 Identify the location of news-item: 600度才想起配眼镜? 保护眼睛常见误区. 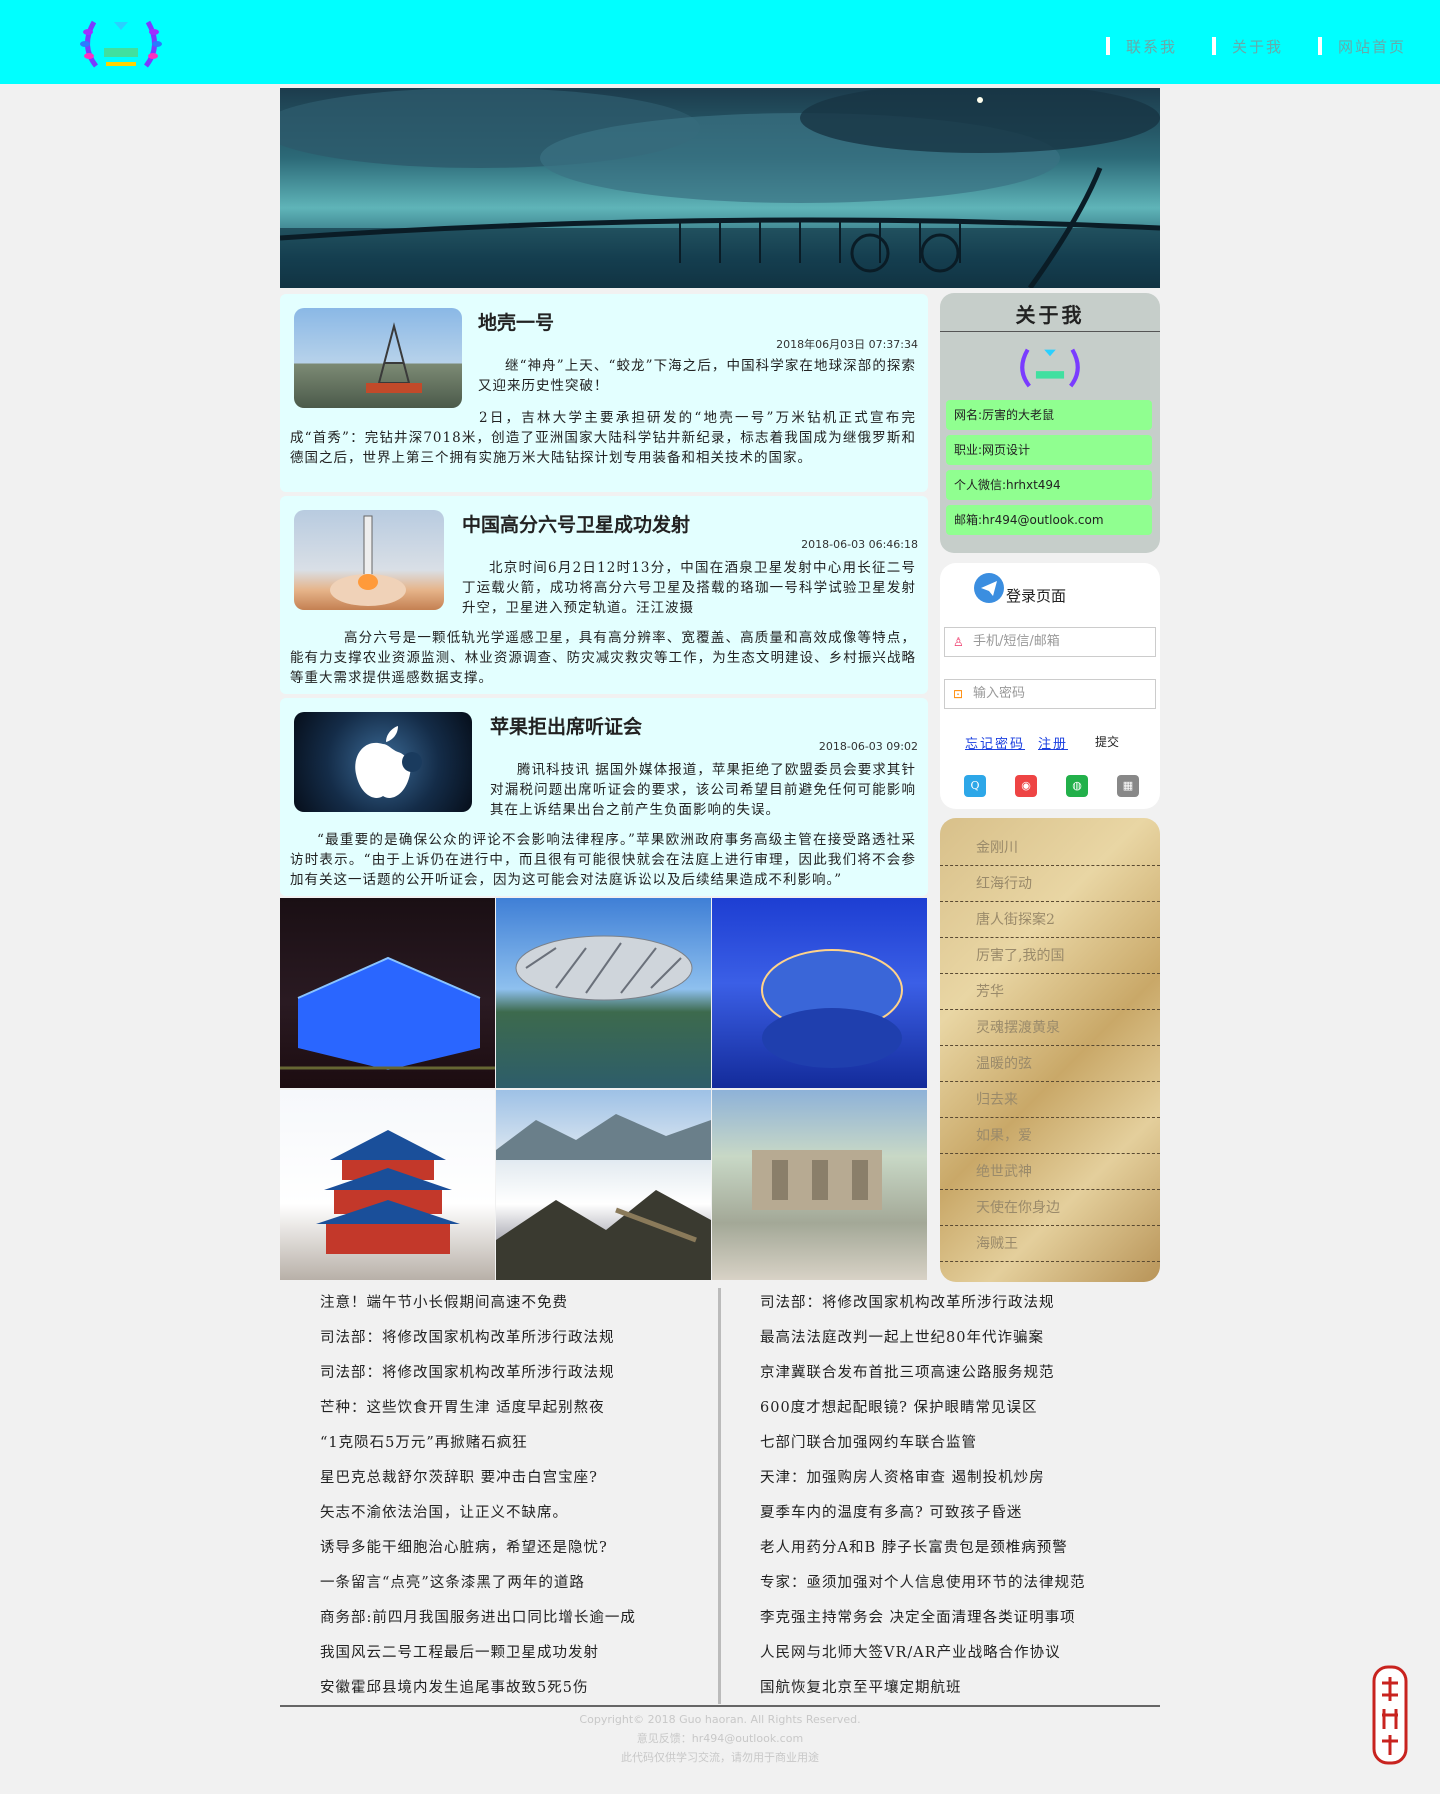
(923, 1410).